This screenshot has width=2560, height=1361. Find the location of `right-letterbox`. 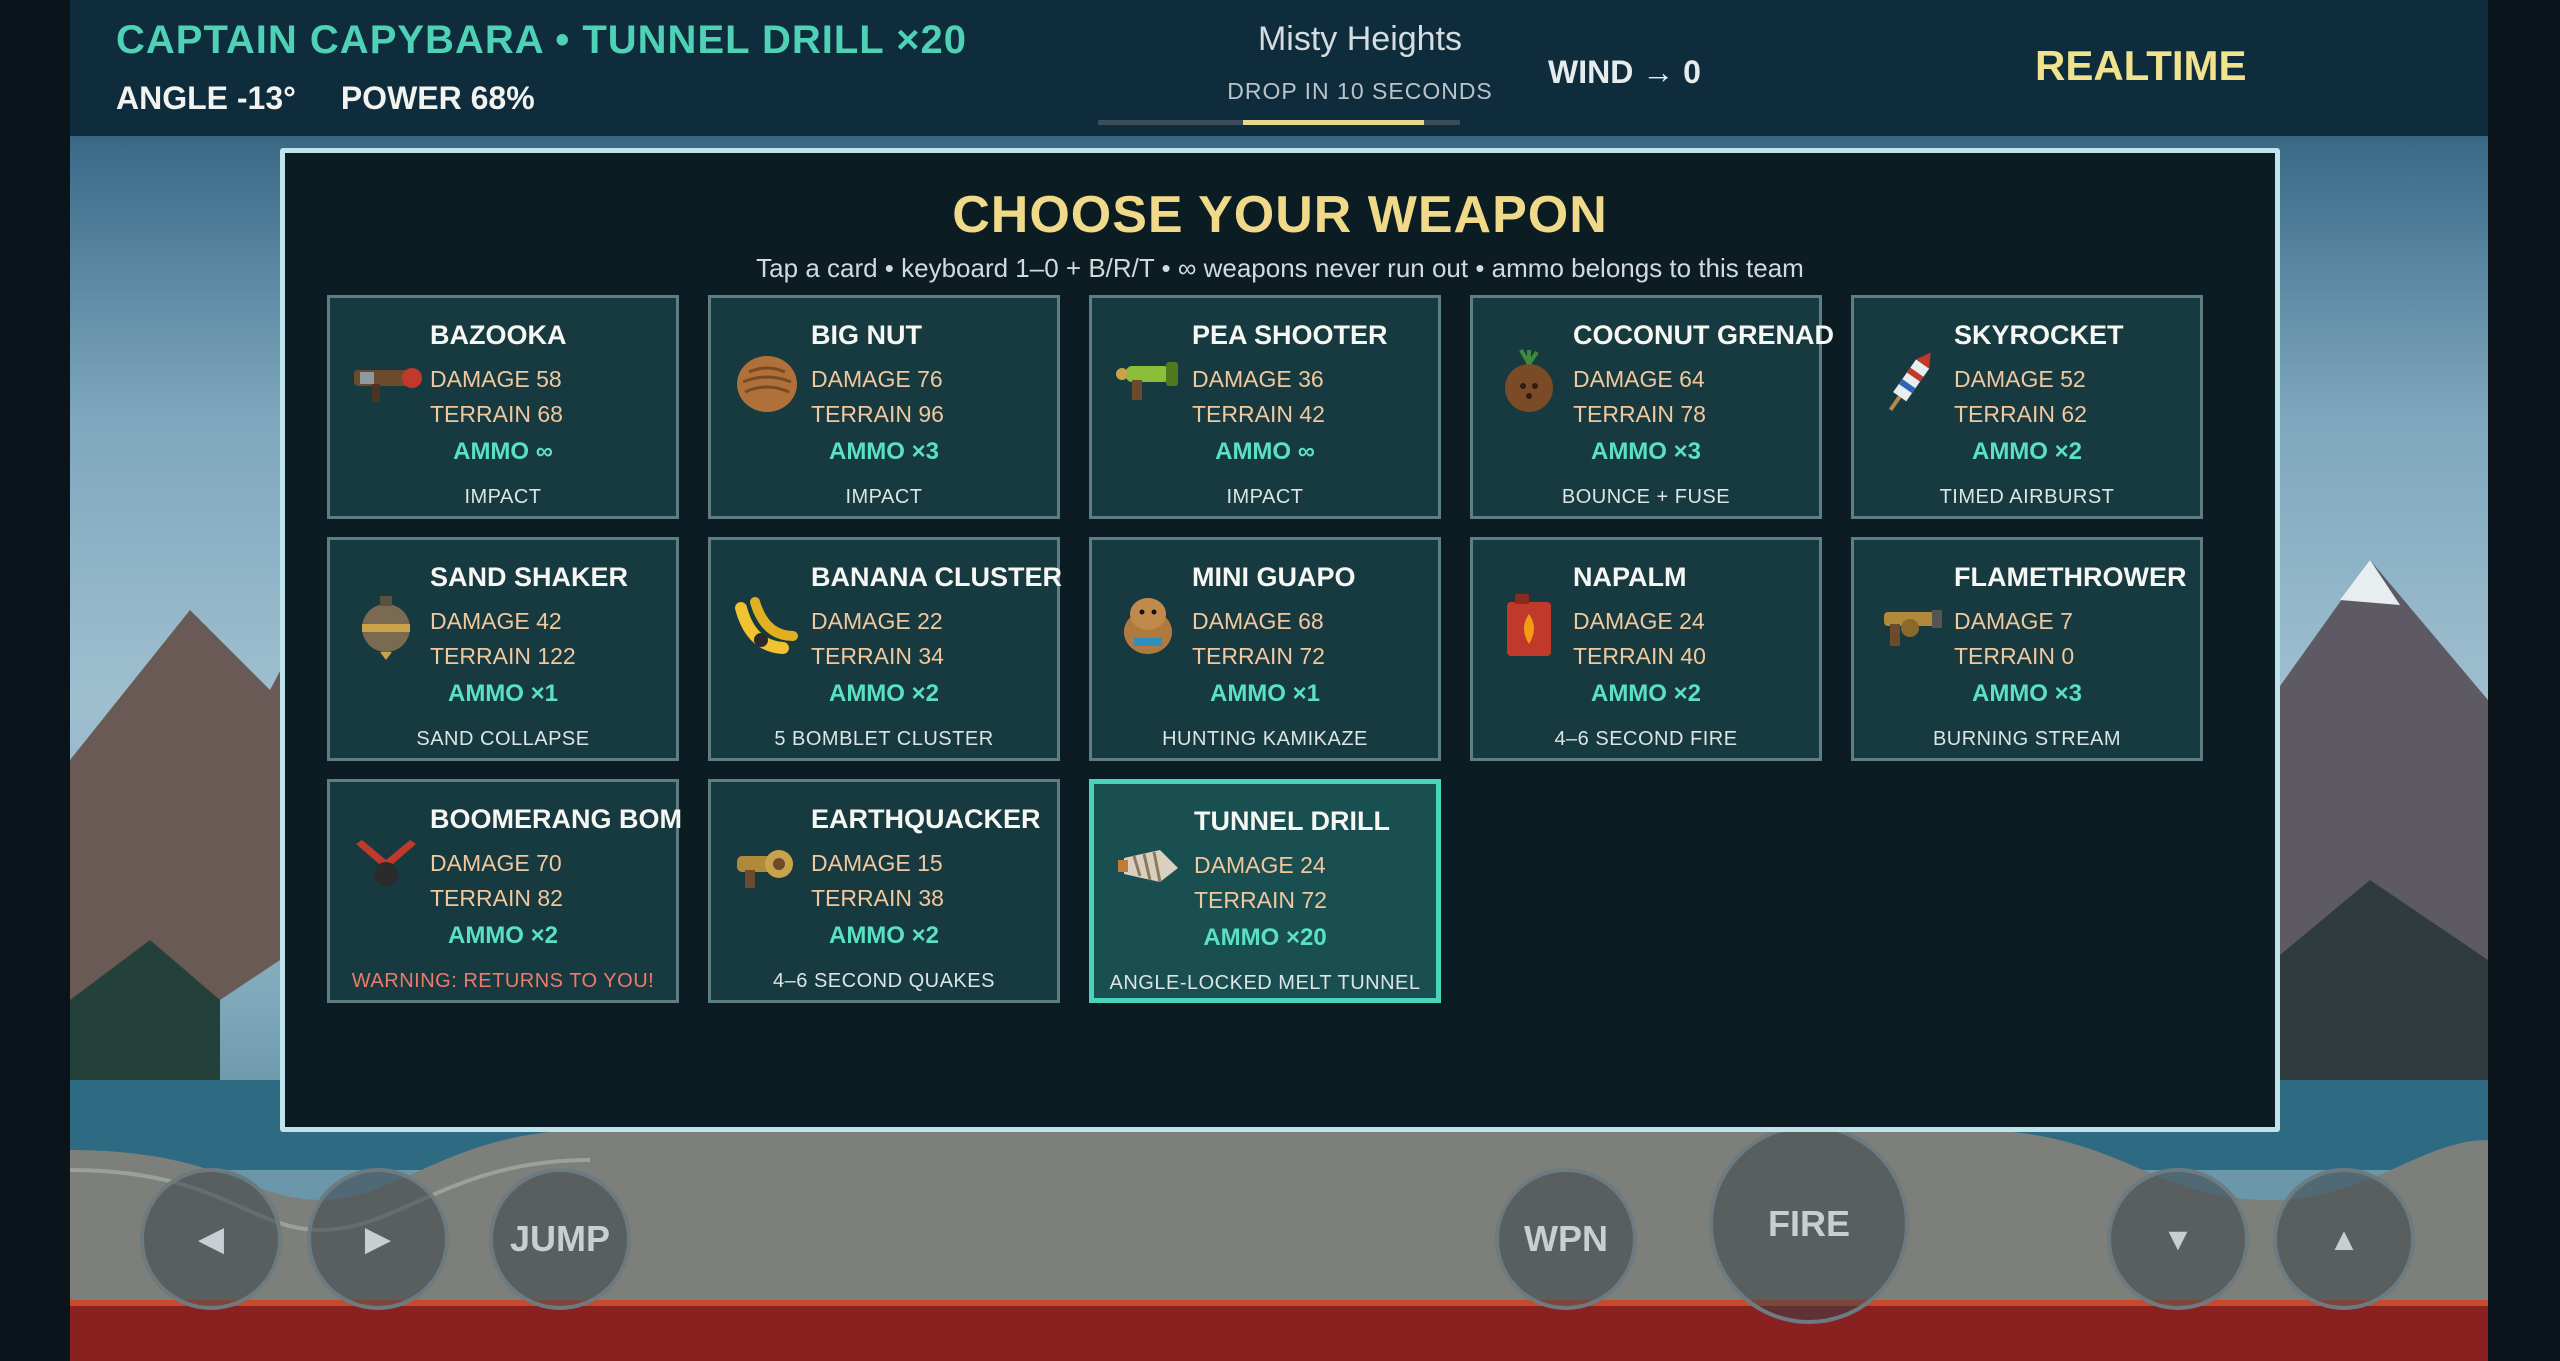

right-letterbox is located at coordinates (2524, 680).